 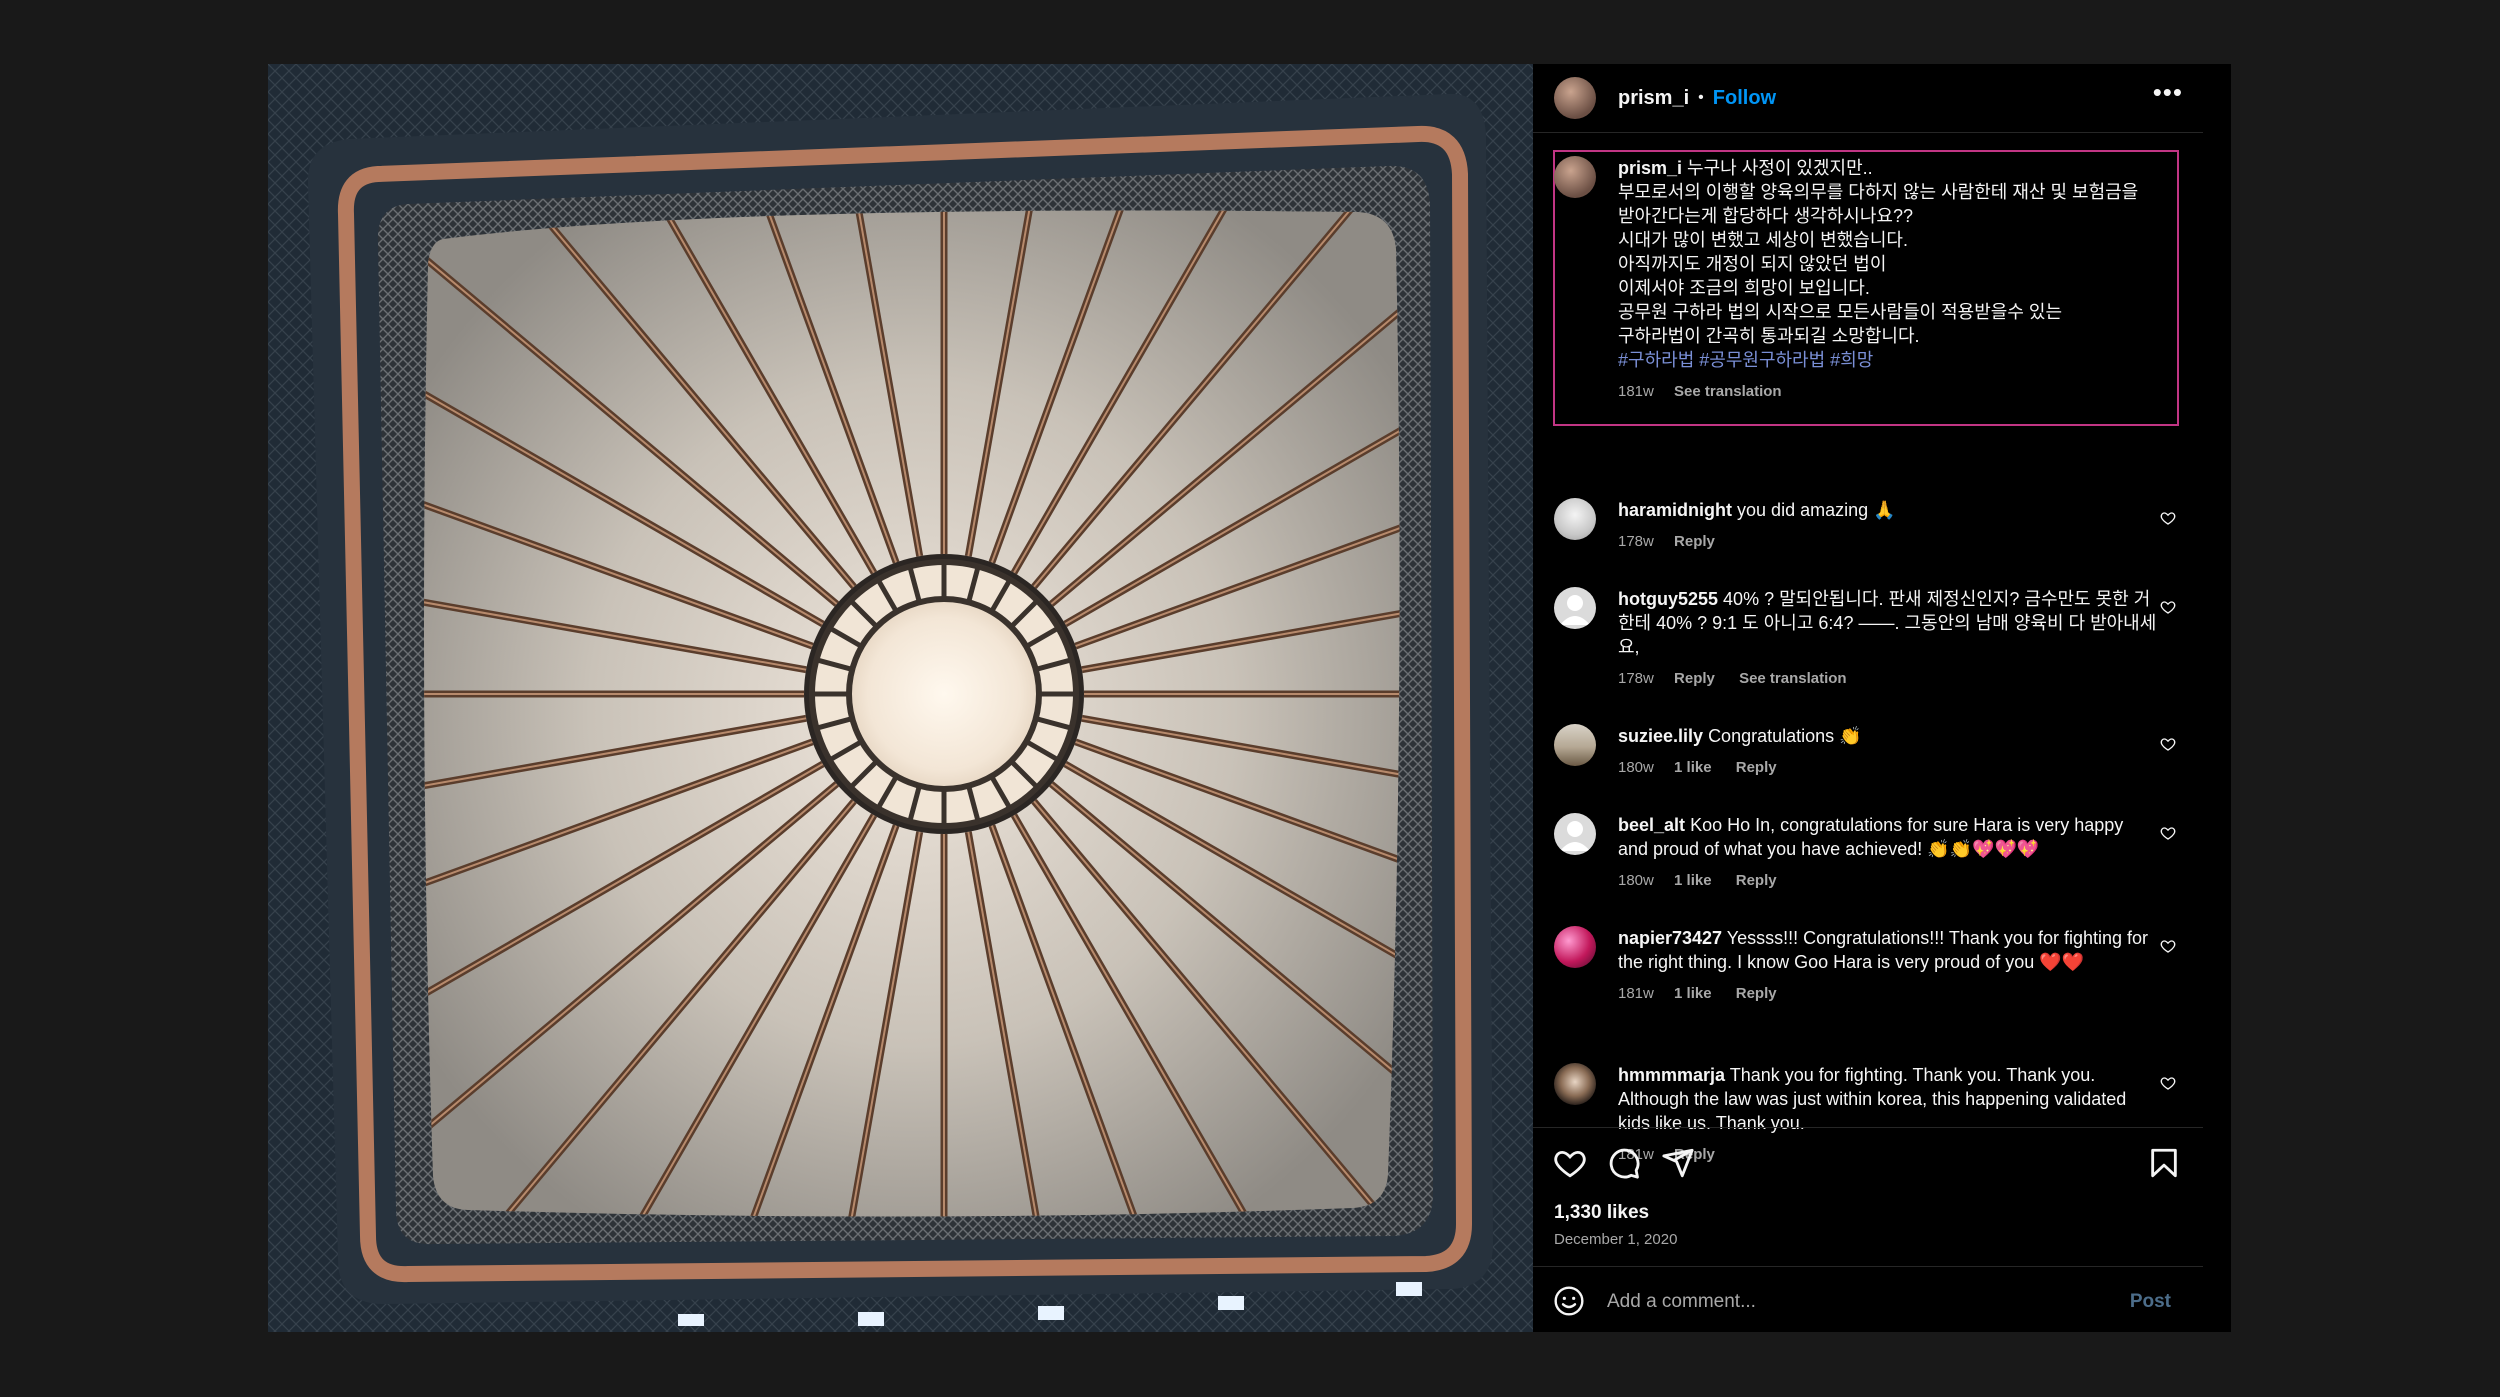 What do you see at coordinates (1569, 1301) in the screenshot?
I see `emoji-icon` at bounding box center [1569, 1301].